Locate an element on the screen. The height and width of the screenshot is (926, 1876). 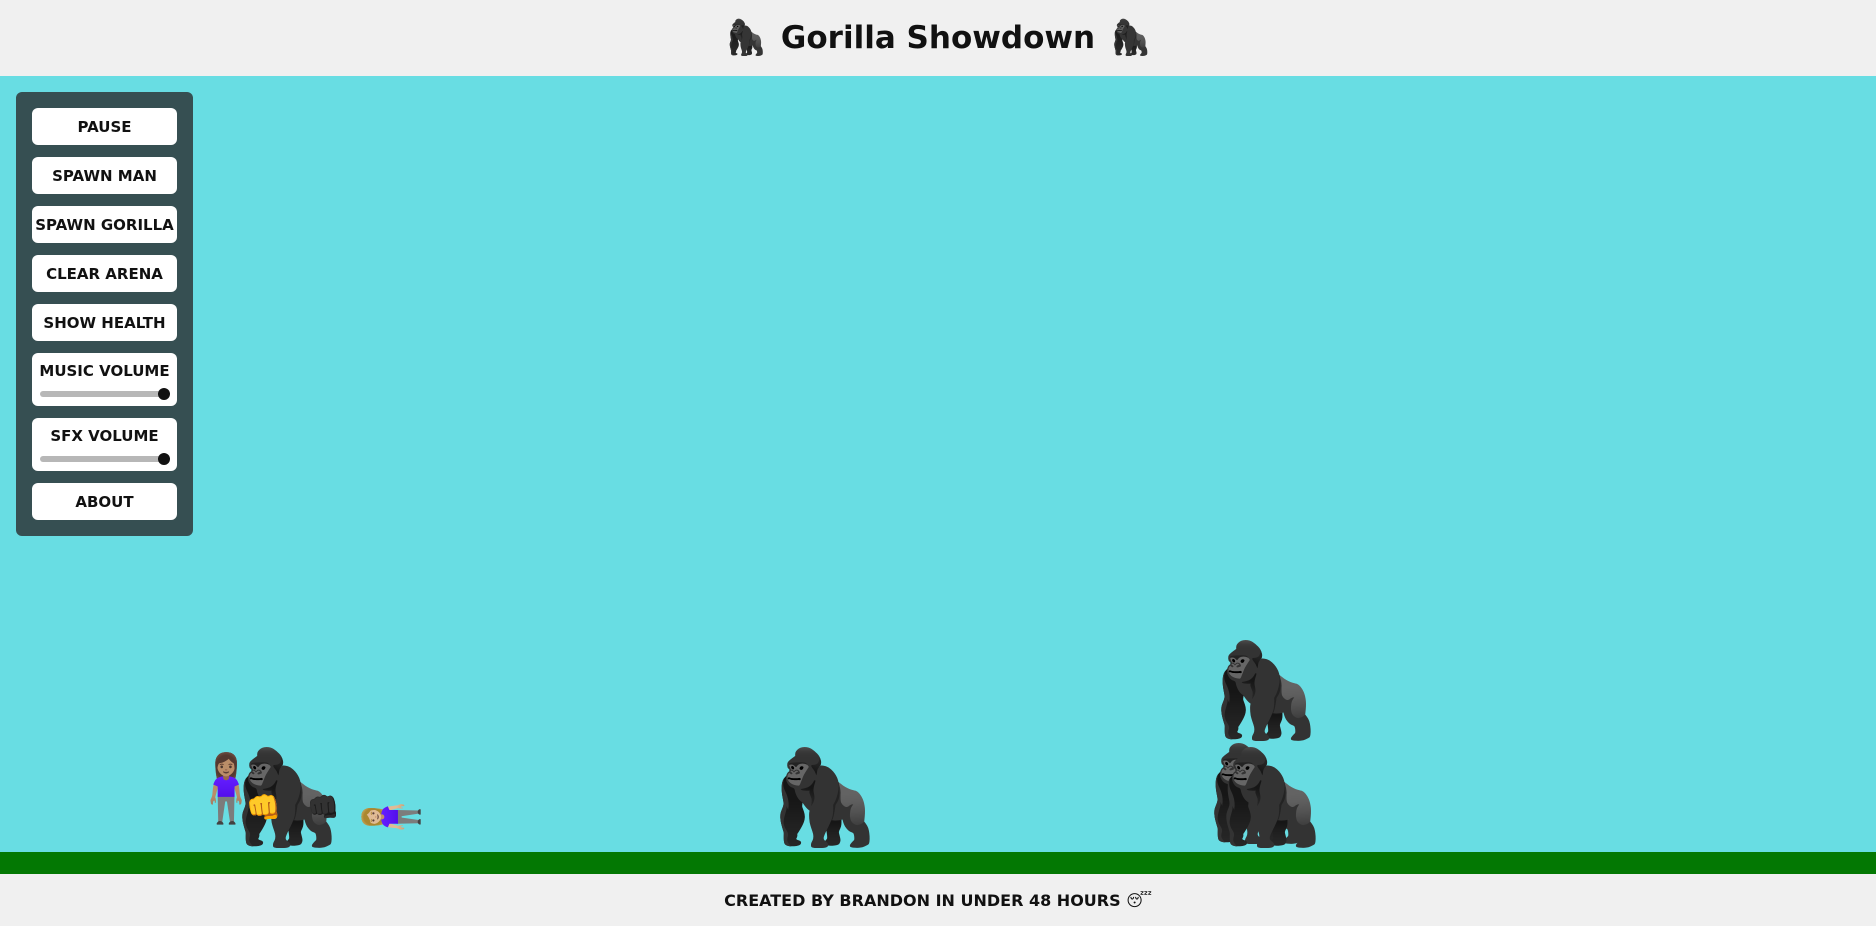
sfx-volume-slider is located at coordinates (105, 459).